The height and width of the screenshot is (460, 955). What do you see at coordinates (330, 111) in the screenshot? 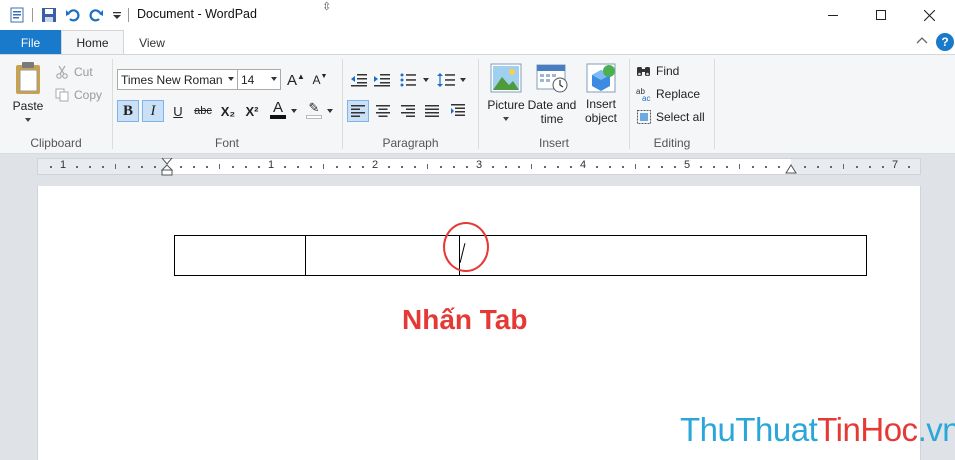
I see `highlight-dropdown-icon` at bounding box center [330, 111].